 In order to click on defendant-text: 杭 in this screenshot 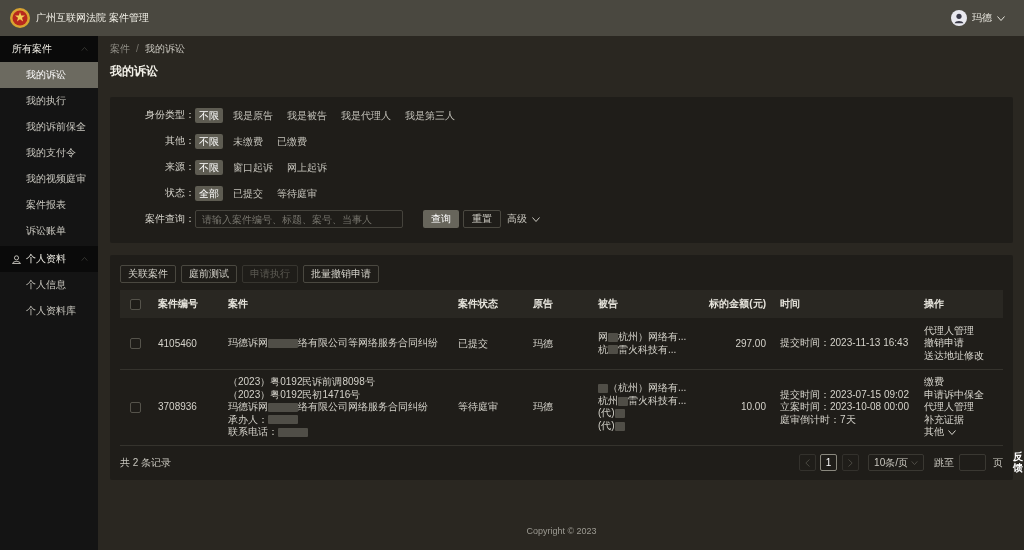, I will do `click(603, 349)`.